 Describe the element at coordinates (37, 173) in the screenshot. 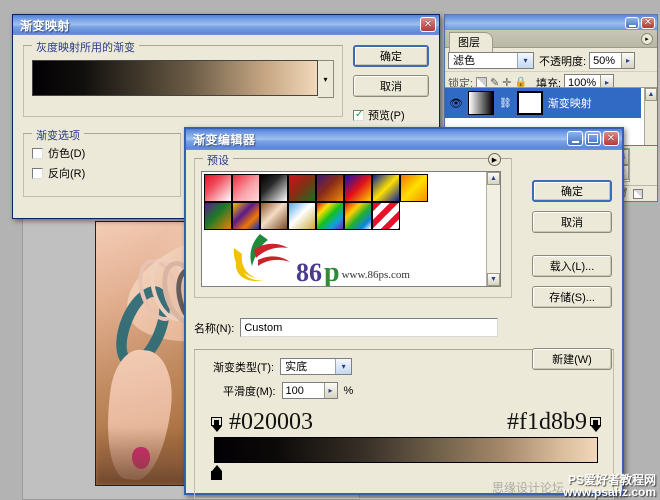

I see `reverse-checkbox-box` at that location.